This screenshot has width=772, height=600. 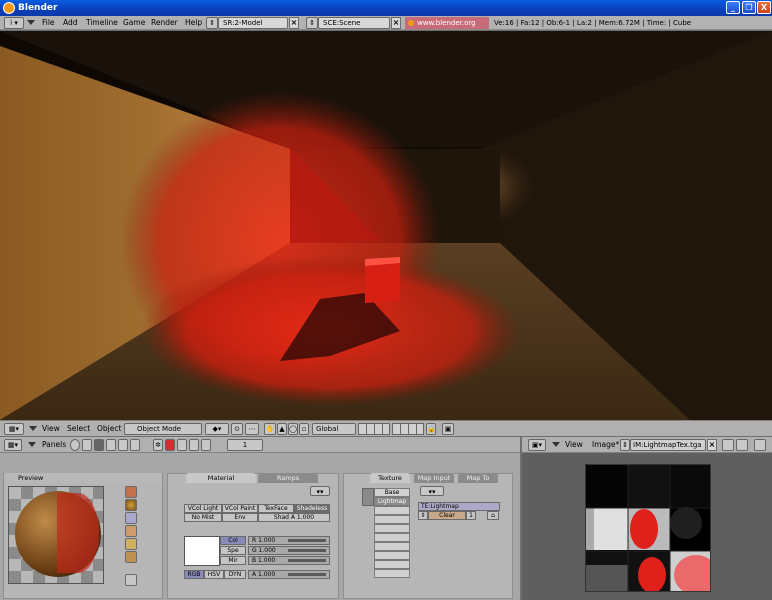 What do you see at coordinates (312, 23) in the screenshot?
I see `scene-browse-icon: ⇕` at bounding box center [312, 23].